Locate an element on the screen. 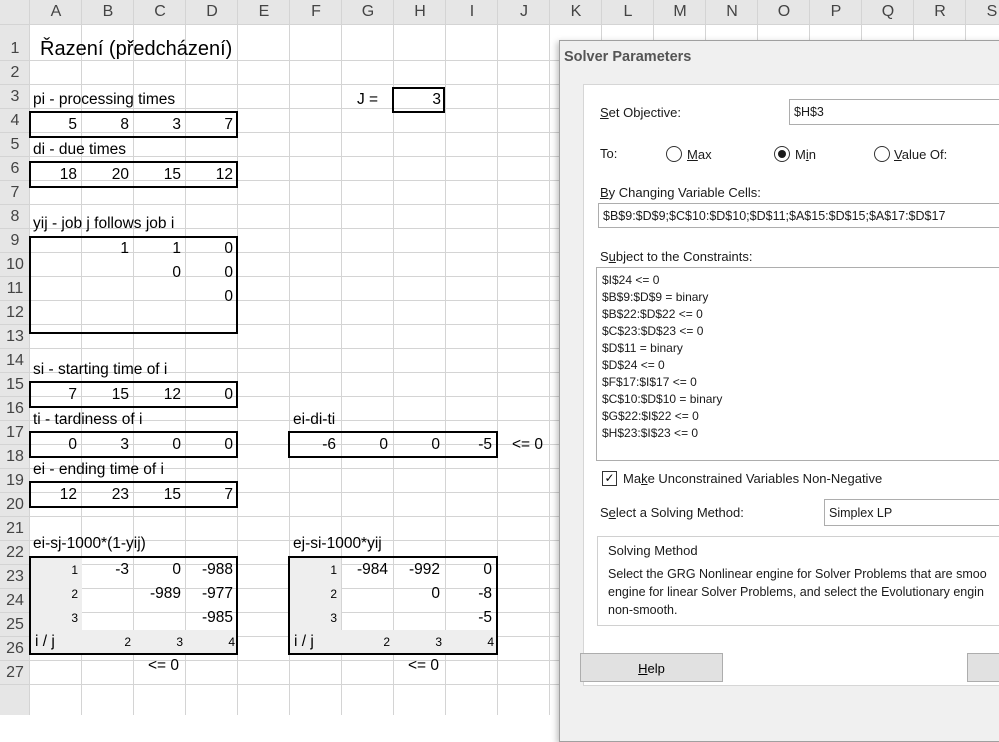 The width and height of the screenshot is (999, 742). left-cell-b22: -3 is located at coordinates (105, 570).